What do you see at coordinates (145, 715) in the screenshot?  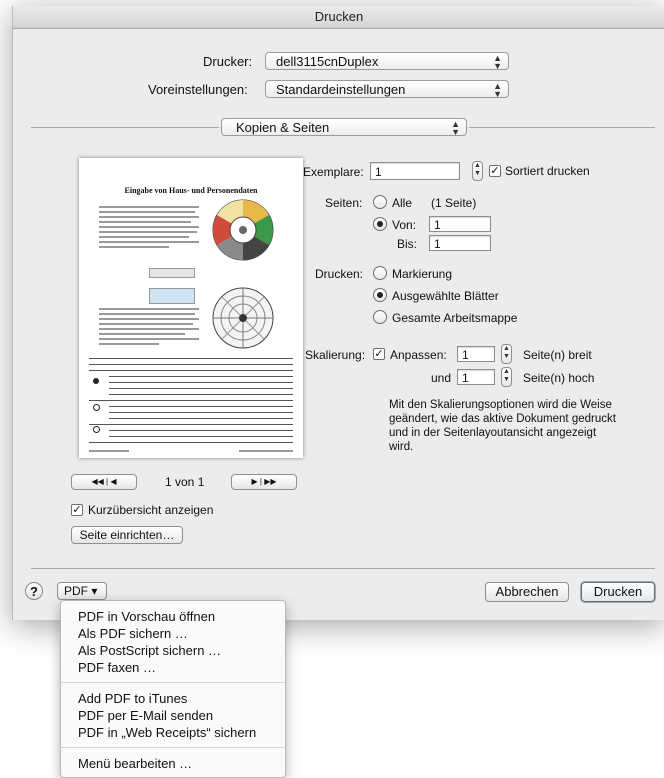 I see `menu-item-mail-pdf: PDF per E-Mail senden` at bounding box center [145, 715].